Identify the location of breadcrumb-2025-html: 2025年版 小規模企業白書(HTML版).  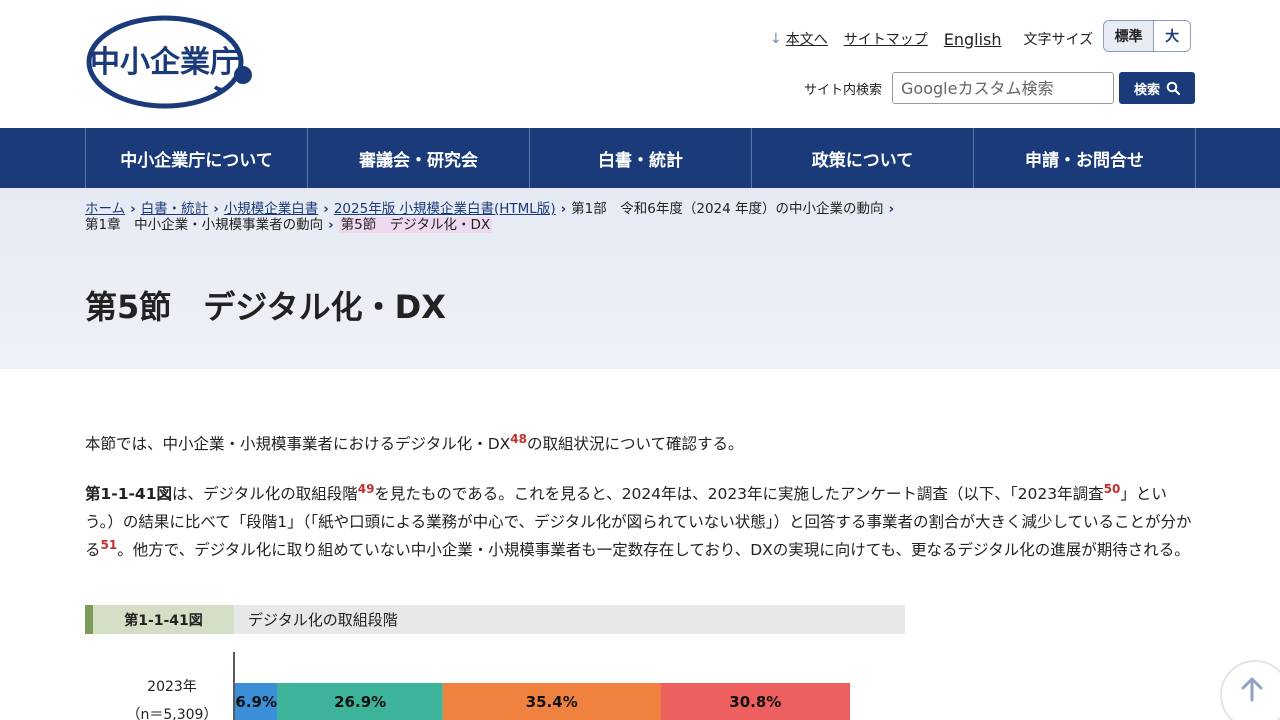
(445, 209).